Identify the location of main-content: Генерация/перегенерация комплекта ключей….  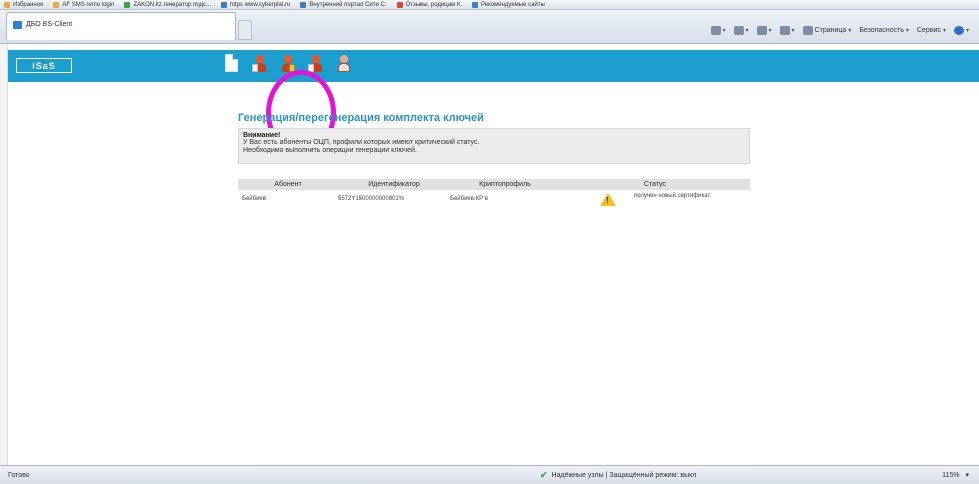
(494, 163).